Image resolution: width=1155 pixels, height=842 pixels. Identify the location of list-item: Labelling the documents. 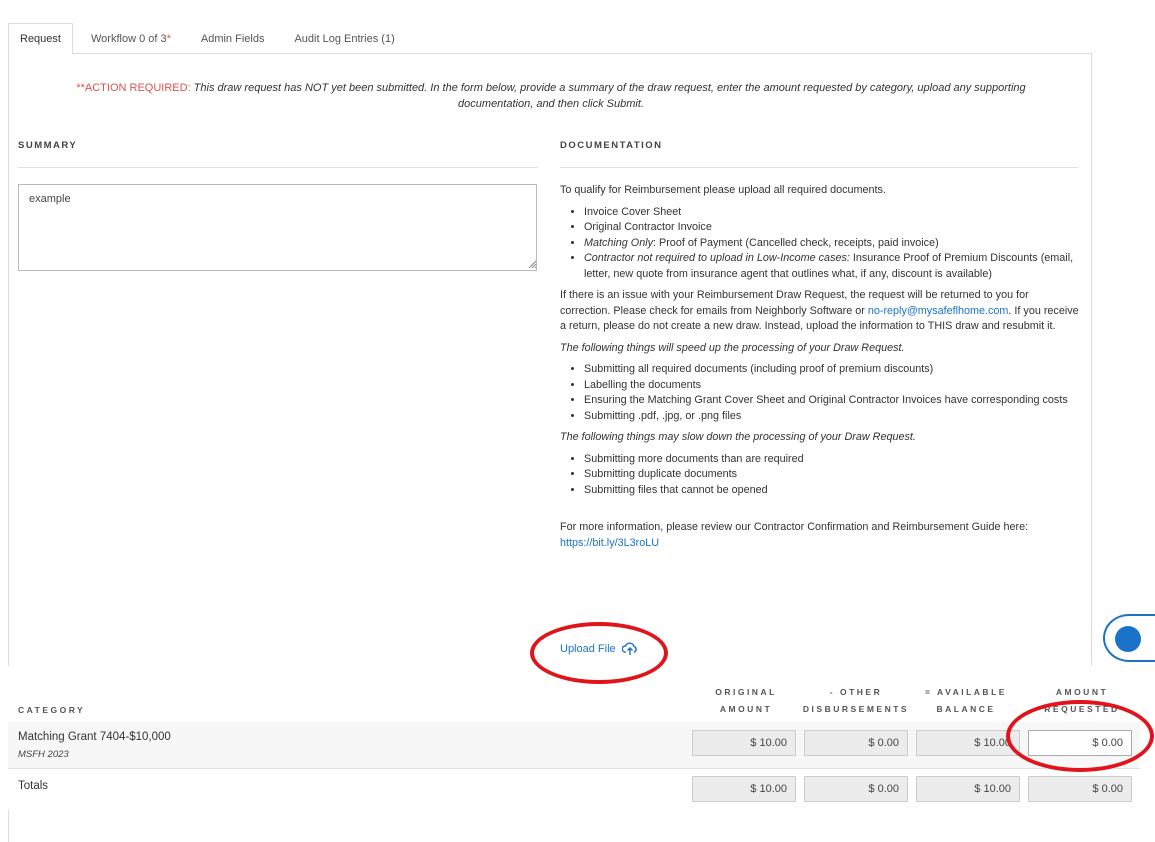
(833, 386).